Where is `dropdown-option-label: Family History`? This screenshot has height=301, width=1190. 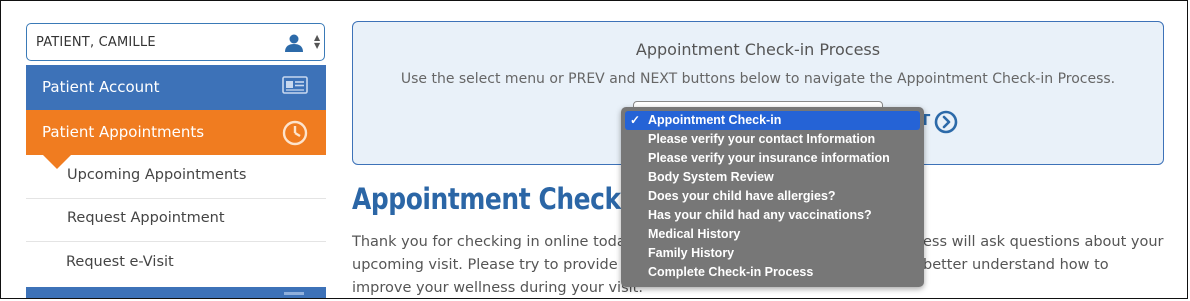
dropdown-option-label: Family History is located at coordinates (691, 253).